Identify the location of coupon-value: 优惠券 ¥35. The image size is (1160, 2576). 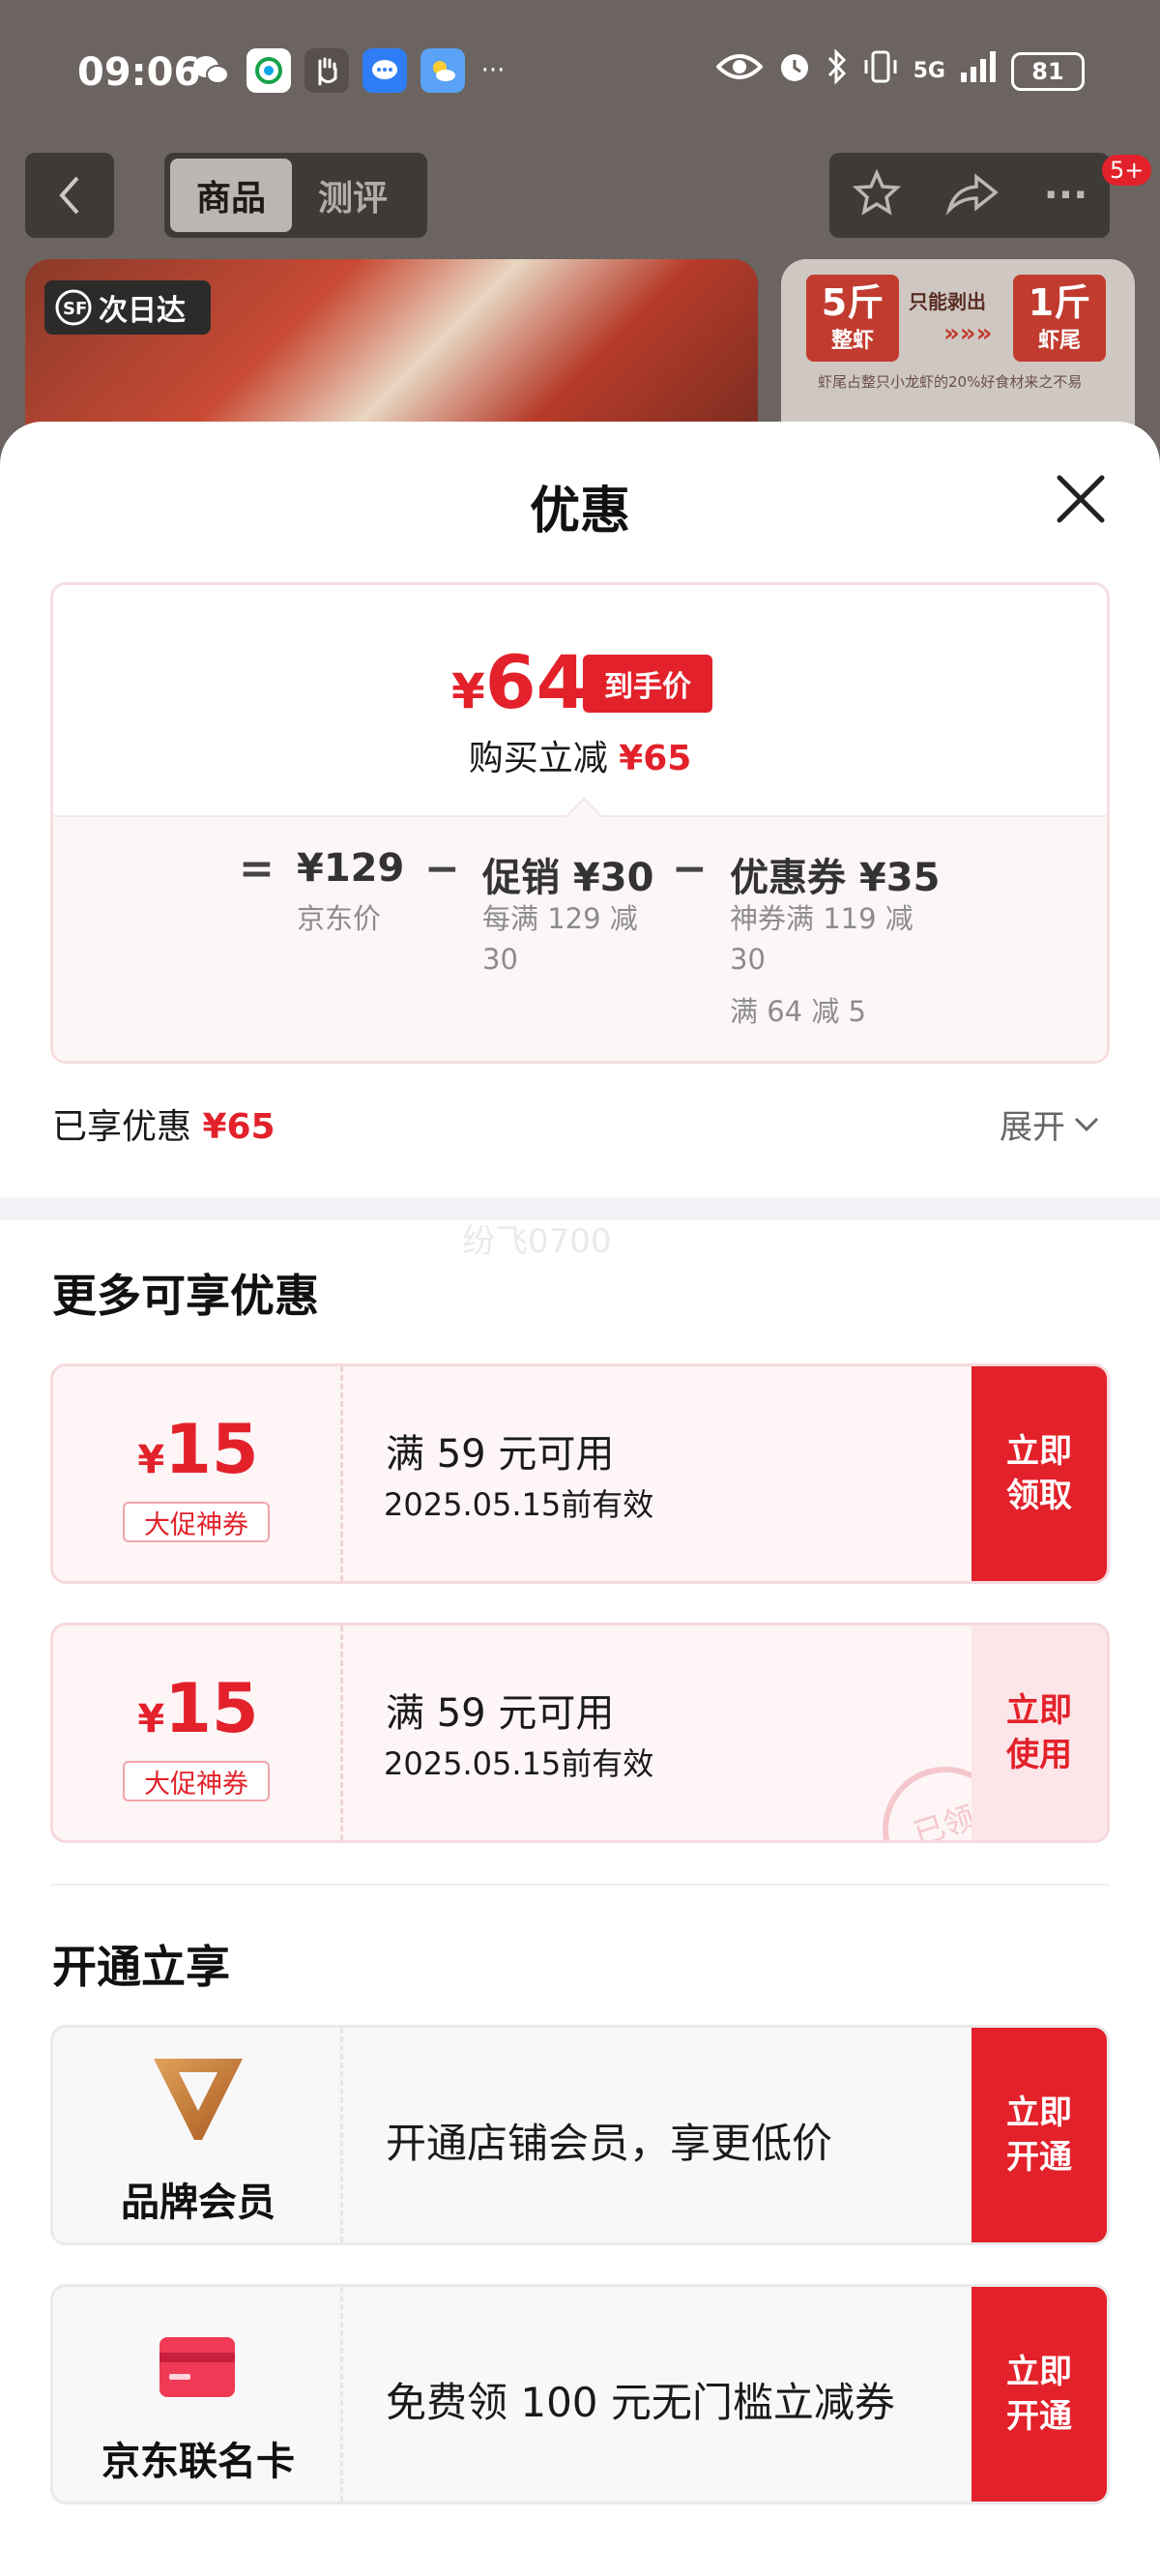
(836, 878).